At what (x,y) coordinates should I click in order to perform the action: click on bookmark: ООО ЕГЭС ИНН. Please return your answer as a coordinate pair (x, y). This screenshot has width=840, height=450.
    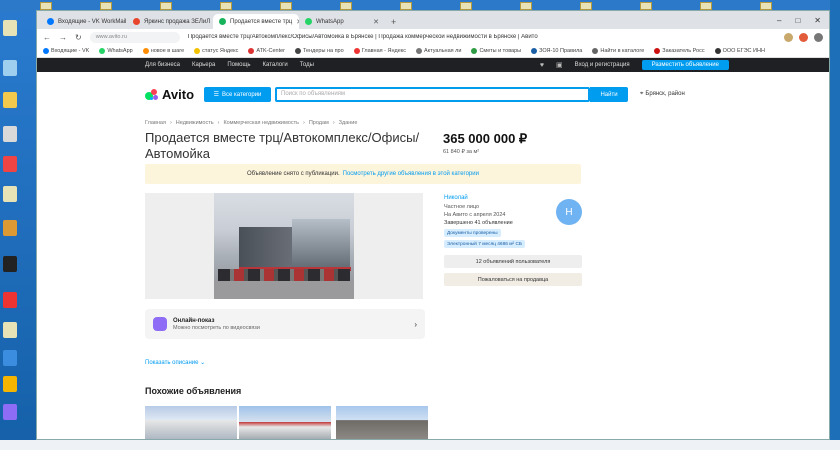
    Looking at the image, I should click on (739, 51).